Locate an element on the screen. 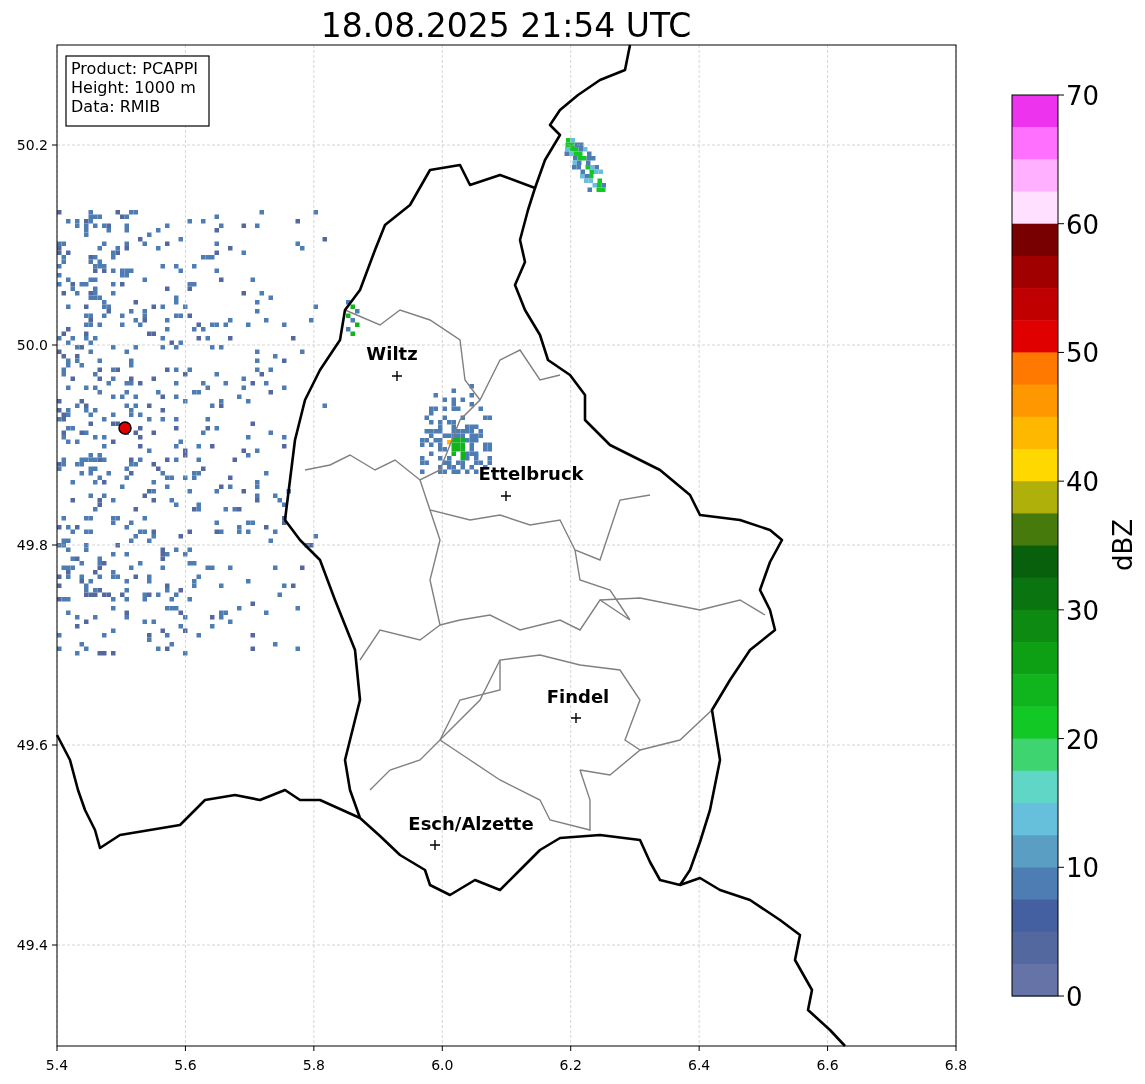  x-tick-label: 6.0 is located at coordinates (442, 1065).